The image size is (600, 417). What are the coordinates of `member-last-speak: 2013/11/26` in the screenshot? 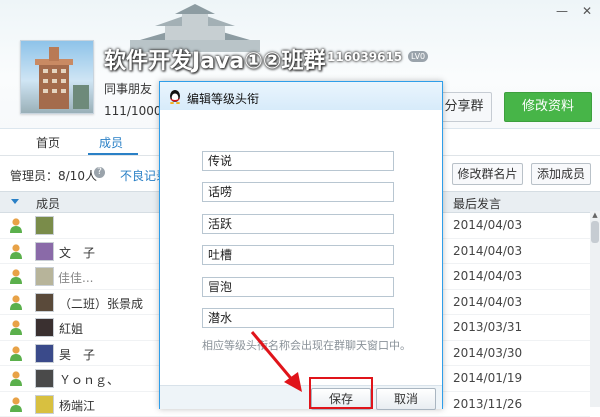 It's located at (487, 404).